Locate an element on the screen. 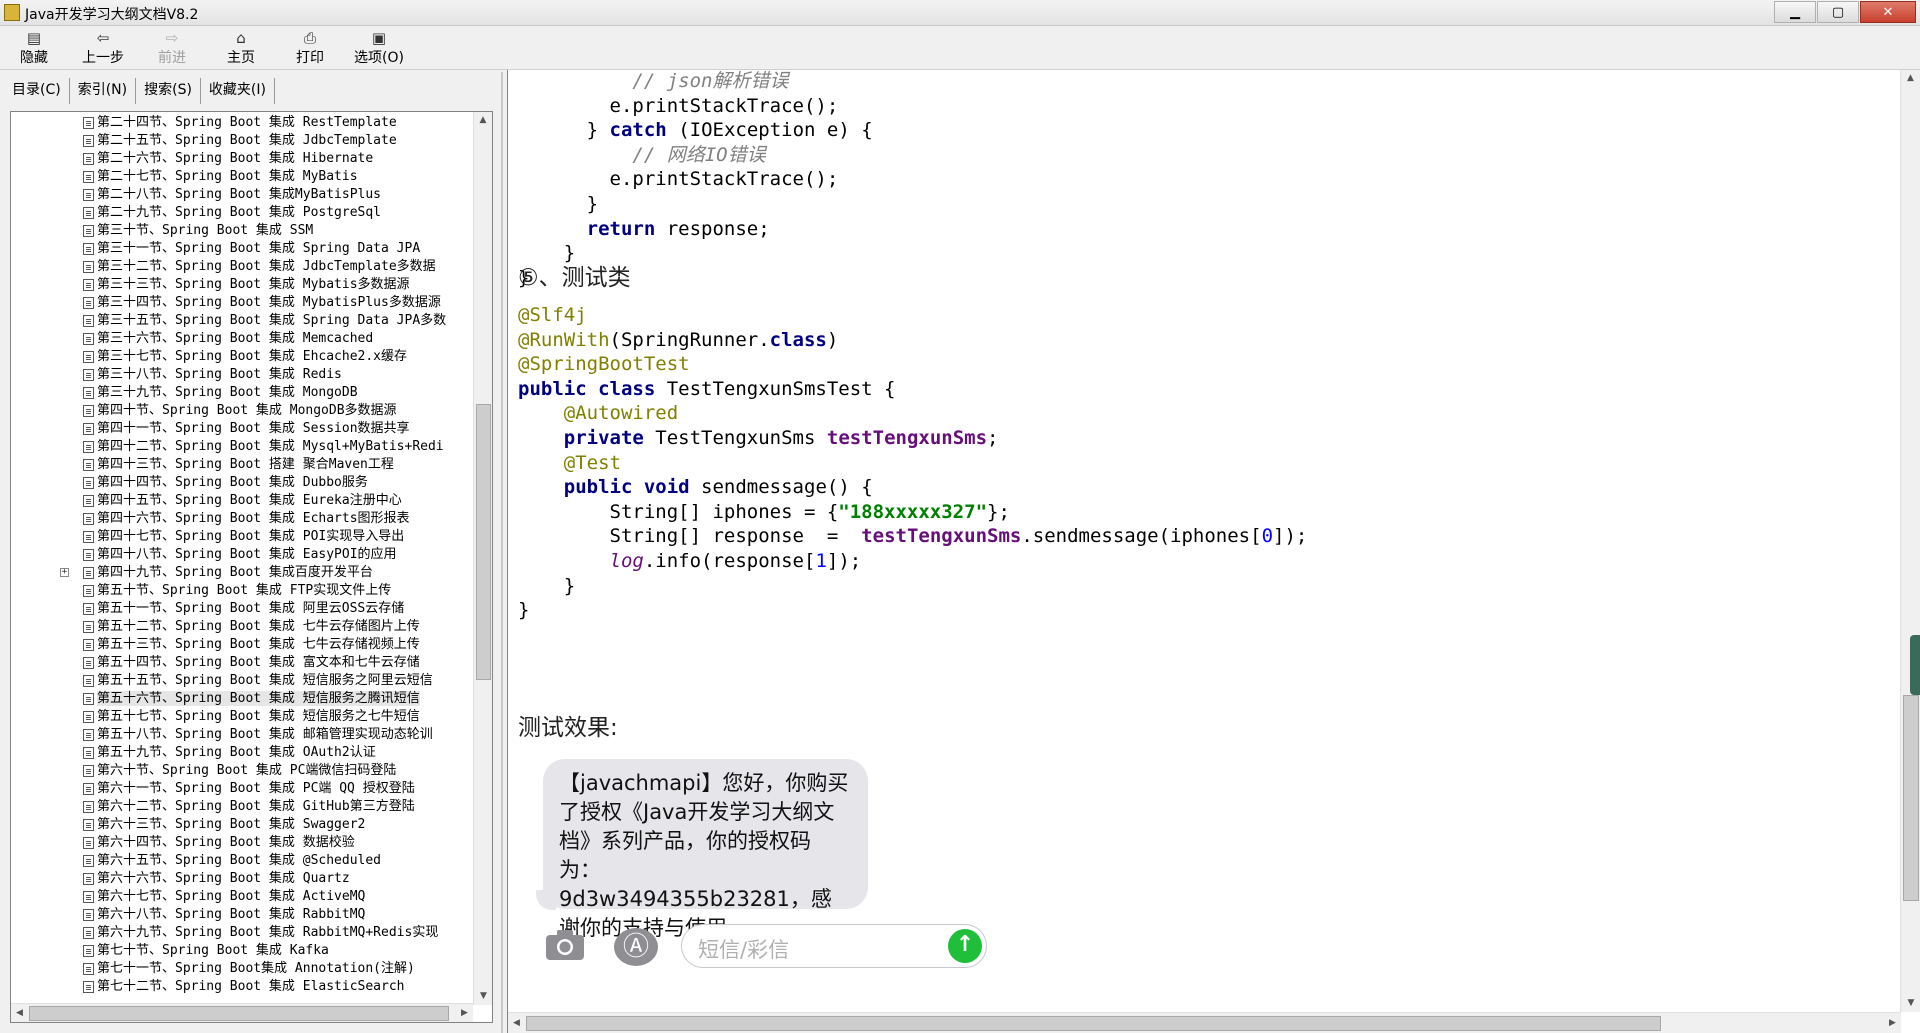 The height and width of the screenshot is (1033, 1920). content-vertical-scrollbar: ▲ ▼ is located at coordinates (1910, 541).